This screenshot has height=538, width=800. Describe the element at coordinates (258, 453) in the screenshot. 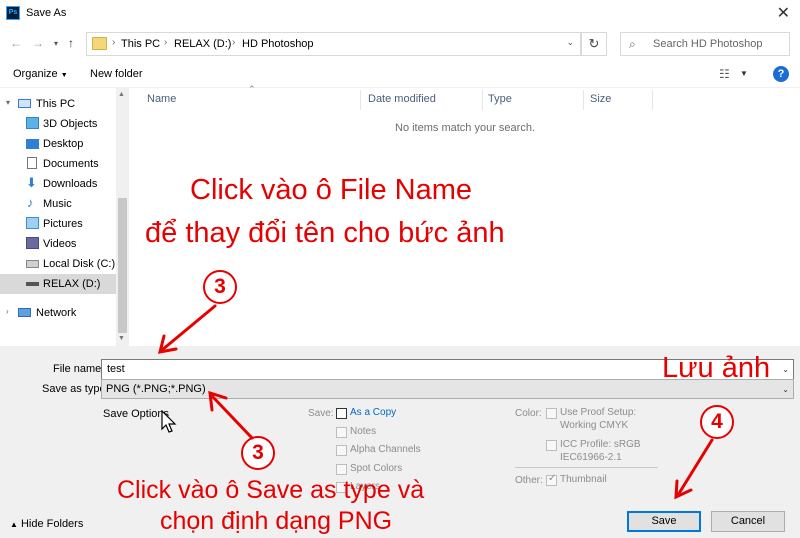

I see `step-3-badge-bottom: 3` at that location.